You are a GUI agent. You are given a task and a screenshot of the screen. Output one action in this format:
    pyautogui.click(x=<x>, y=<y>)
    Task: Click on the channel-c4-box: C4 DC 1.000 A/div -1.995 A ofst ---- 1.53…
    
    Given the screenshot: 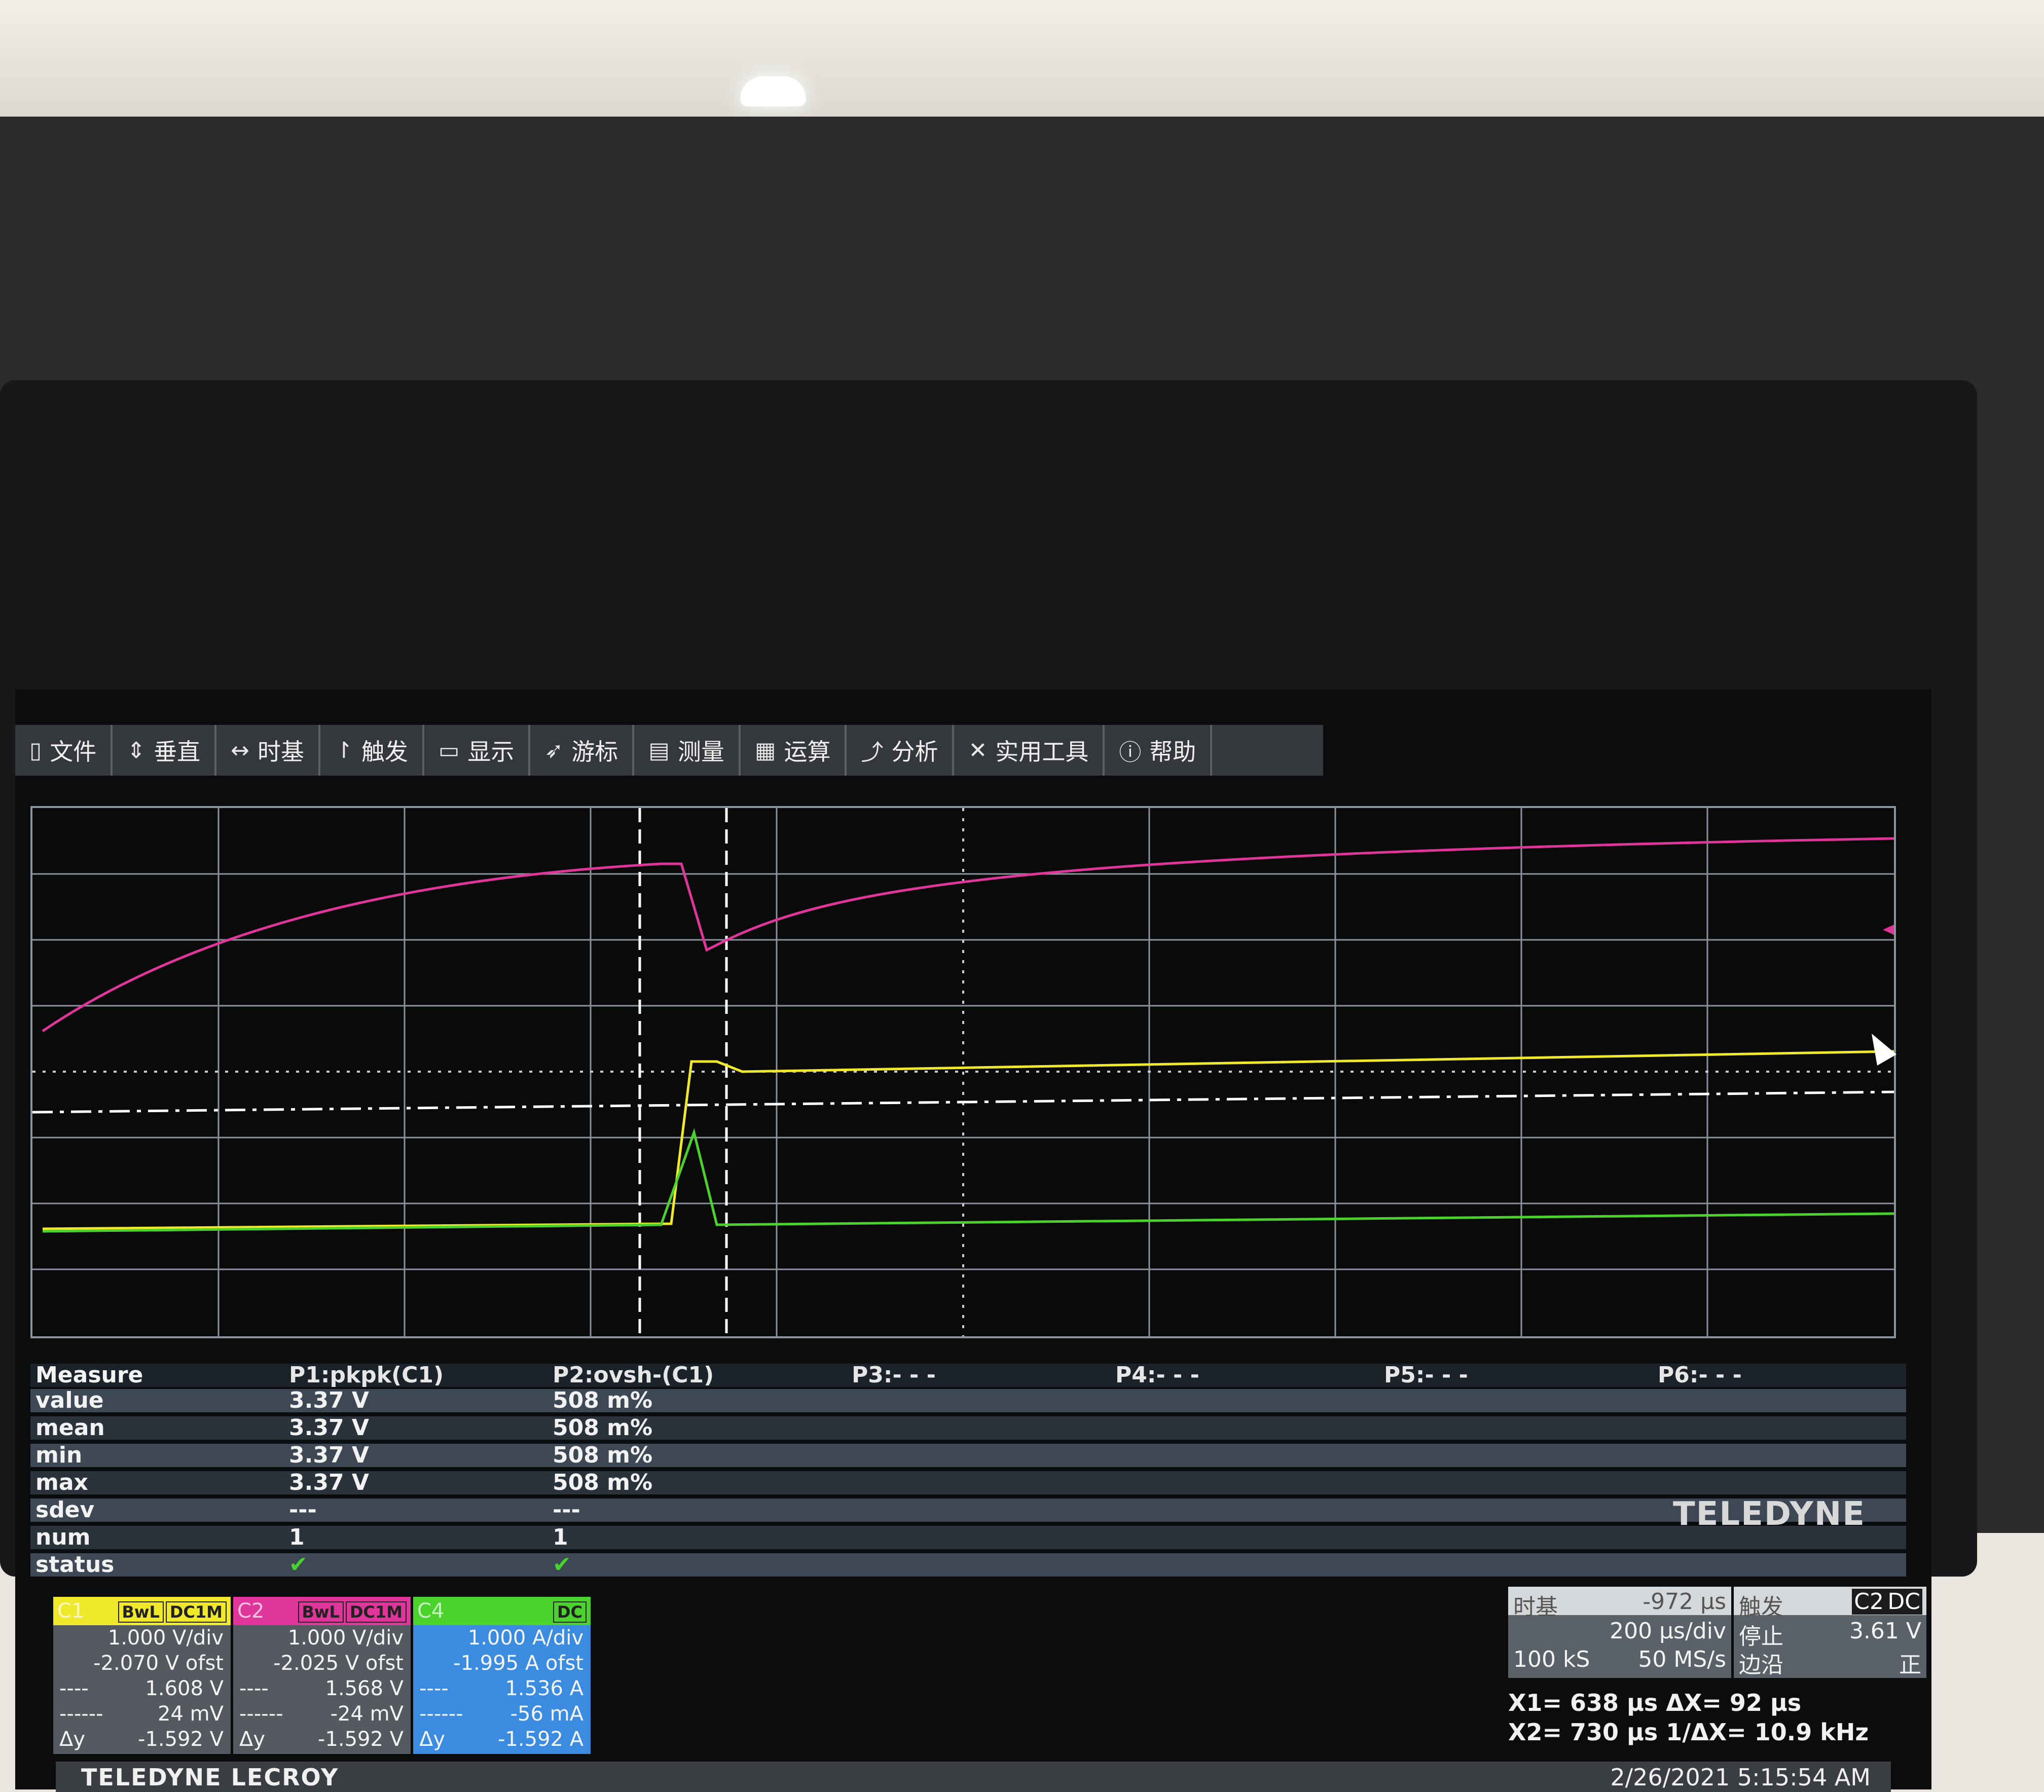 What is the action you would take?
    pyautogui.click(x=502, y=1675)
    